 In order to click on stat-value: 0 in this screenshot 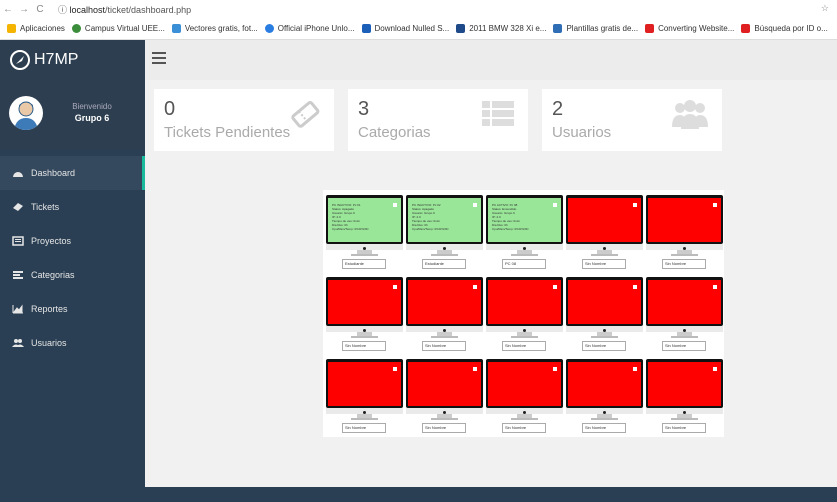, I will do `click(170, 109)`.